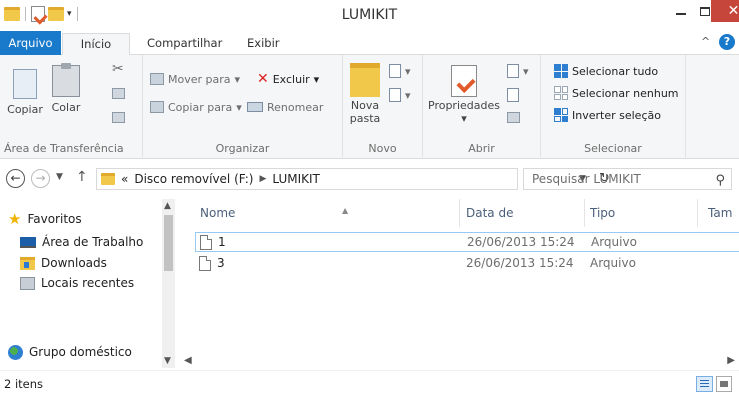 The height and width of the screenshot is (397, 739). Describe the element at coordinates (731, 360) in the screenshot. I see `scroll-right-icon: ▶` at that location.